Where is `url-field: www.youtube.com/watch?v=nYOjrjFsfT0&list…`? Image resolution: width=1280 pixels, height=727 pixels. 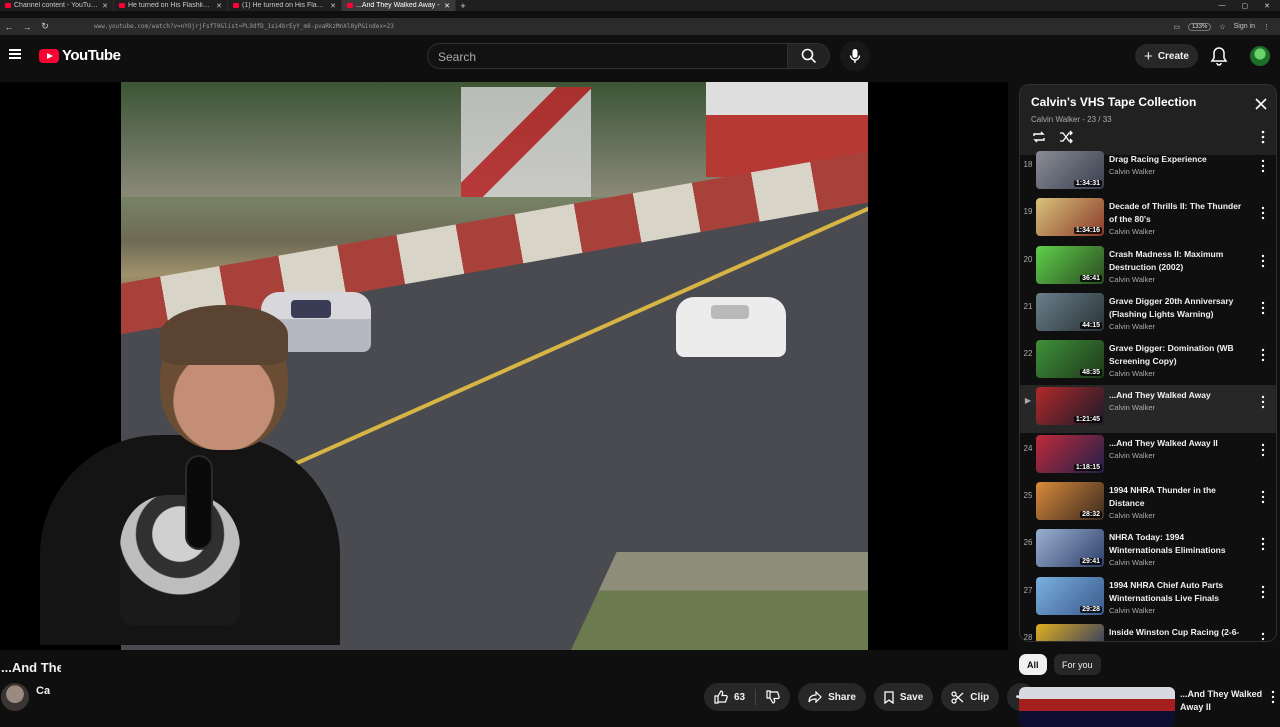 url-field: www.youtube.com/watch?v=nYOjrjFsfT0&list… is located at coordinates (244, 26).